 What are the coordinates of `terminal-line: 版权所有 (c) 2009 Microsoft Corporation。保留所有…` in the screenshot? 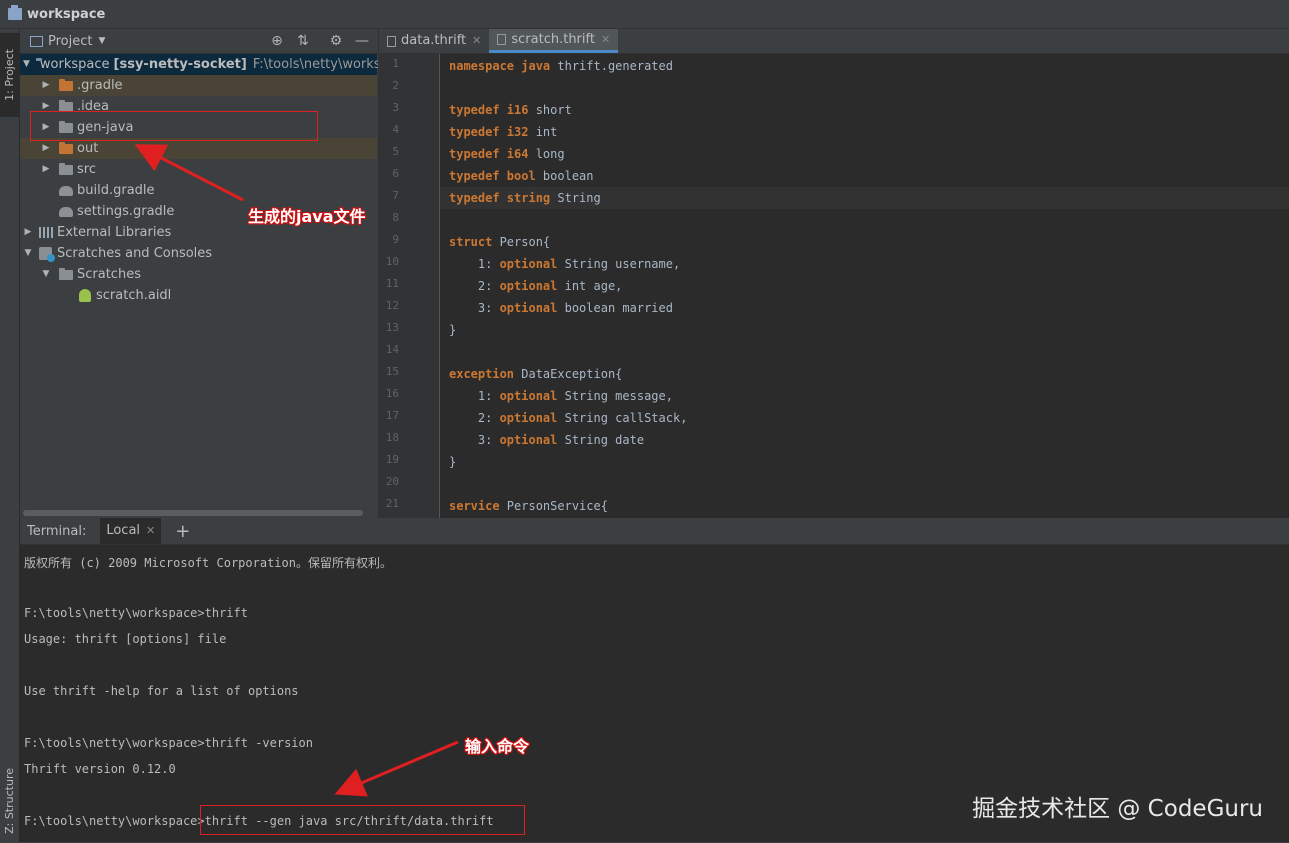 It's located at (208, 563).